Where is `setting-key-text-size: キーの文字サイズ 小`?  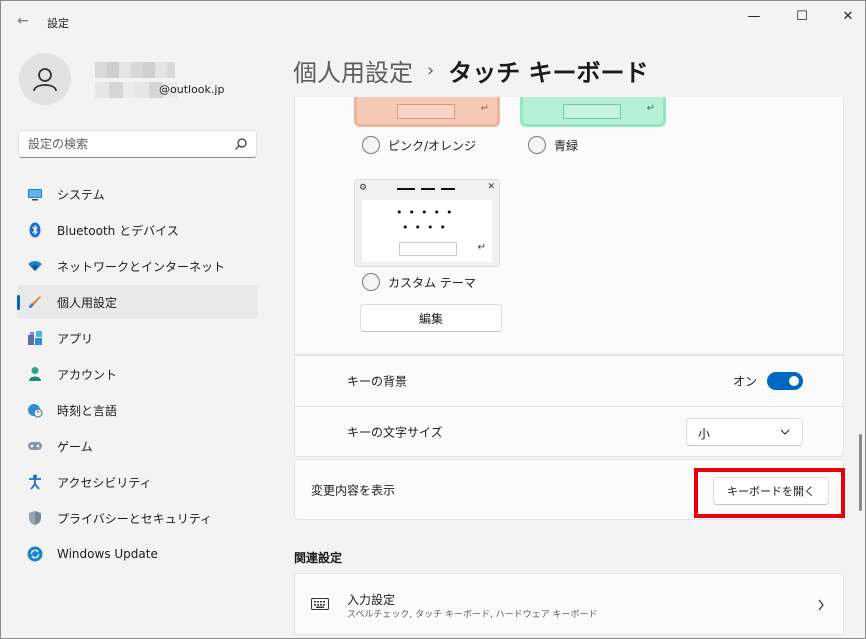 setting-key-text-size: キーの文字サイズ 小 is located at coordinates (569, 432).